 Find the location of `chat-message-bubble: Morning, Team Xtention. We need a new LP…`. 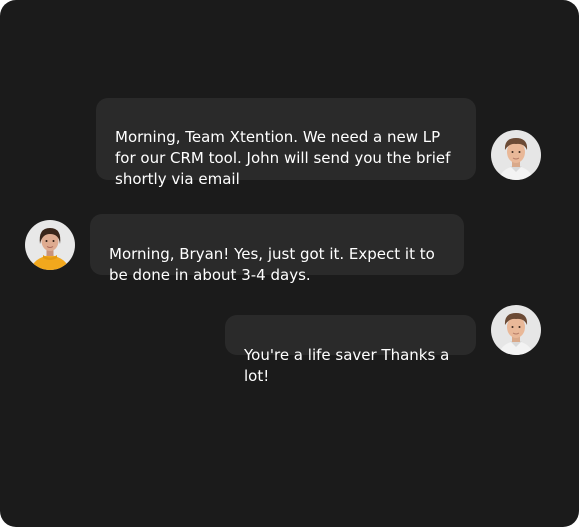

chat-message-bubble: Morning, Team Xtention. We need a new LP… is located at coordinates (286, 143).